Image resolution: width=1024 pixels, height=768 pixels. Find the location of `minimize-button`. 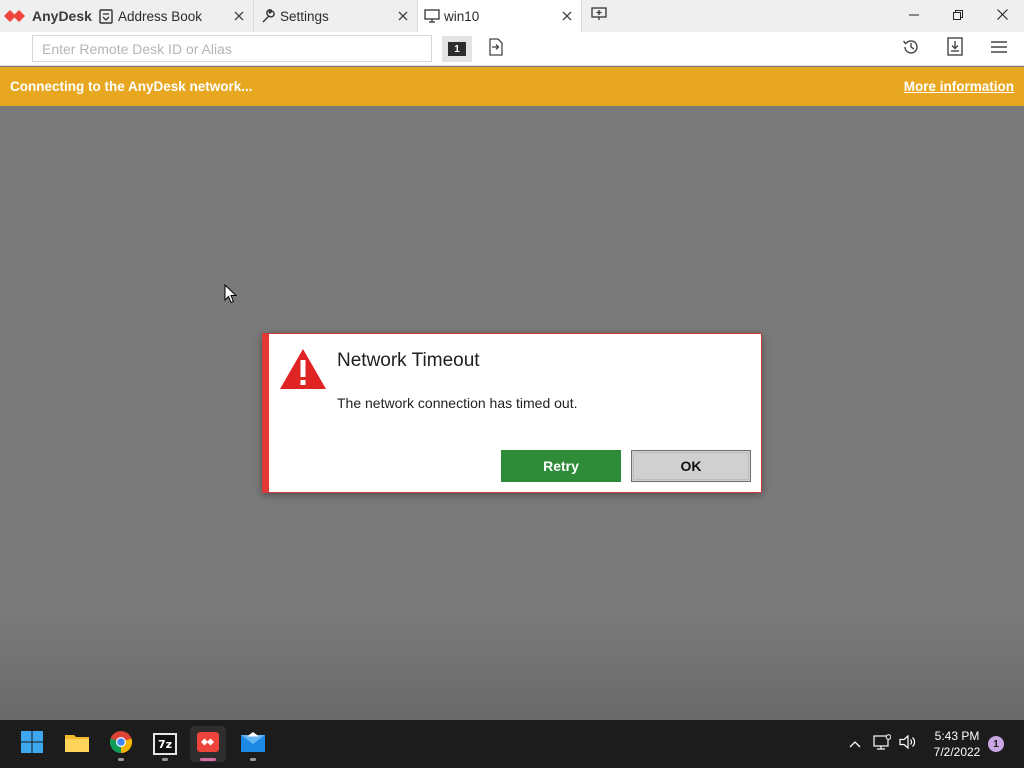

minimize-button is located at coordinates (914, 16).